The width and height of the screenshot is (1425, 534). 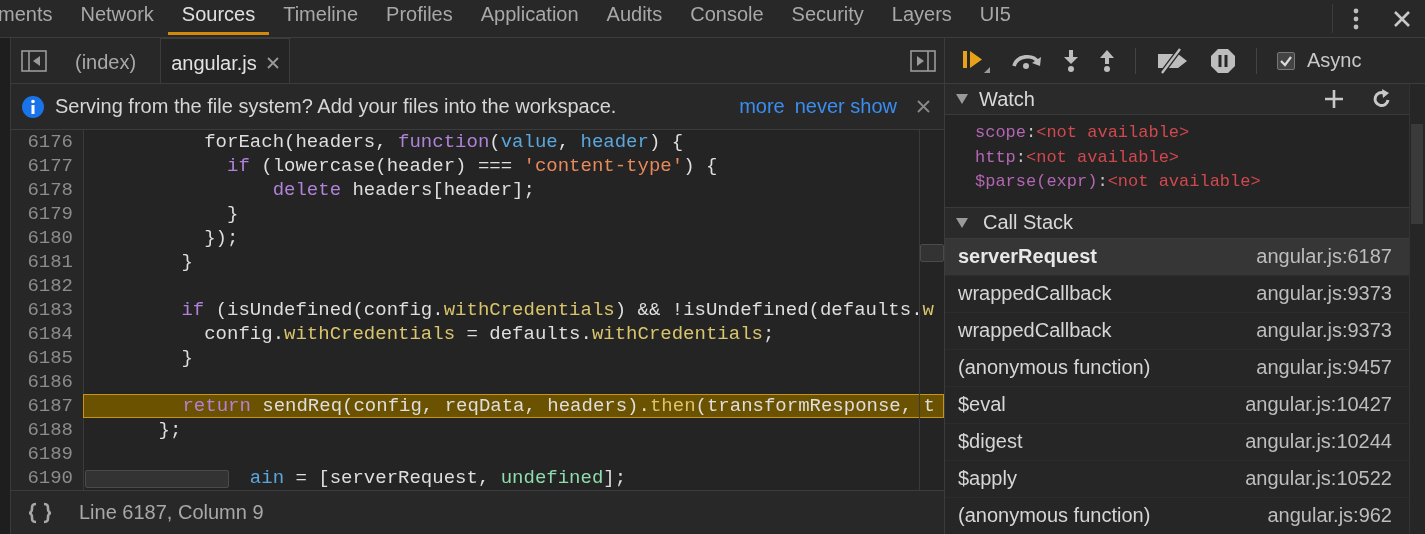 What do you see at coordinates (921, 17) in the screenshot?
I see `panel-tab: Layers` at bounding box center [921, 17].